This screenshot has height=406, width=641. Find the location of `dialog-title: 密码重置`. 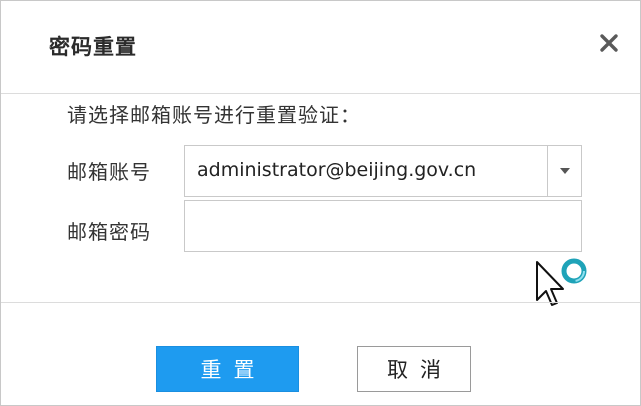

dialog-title: 密码重置 is located at coordinates (93, 47).